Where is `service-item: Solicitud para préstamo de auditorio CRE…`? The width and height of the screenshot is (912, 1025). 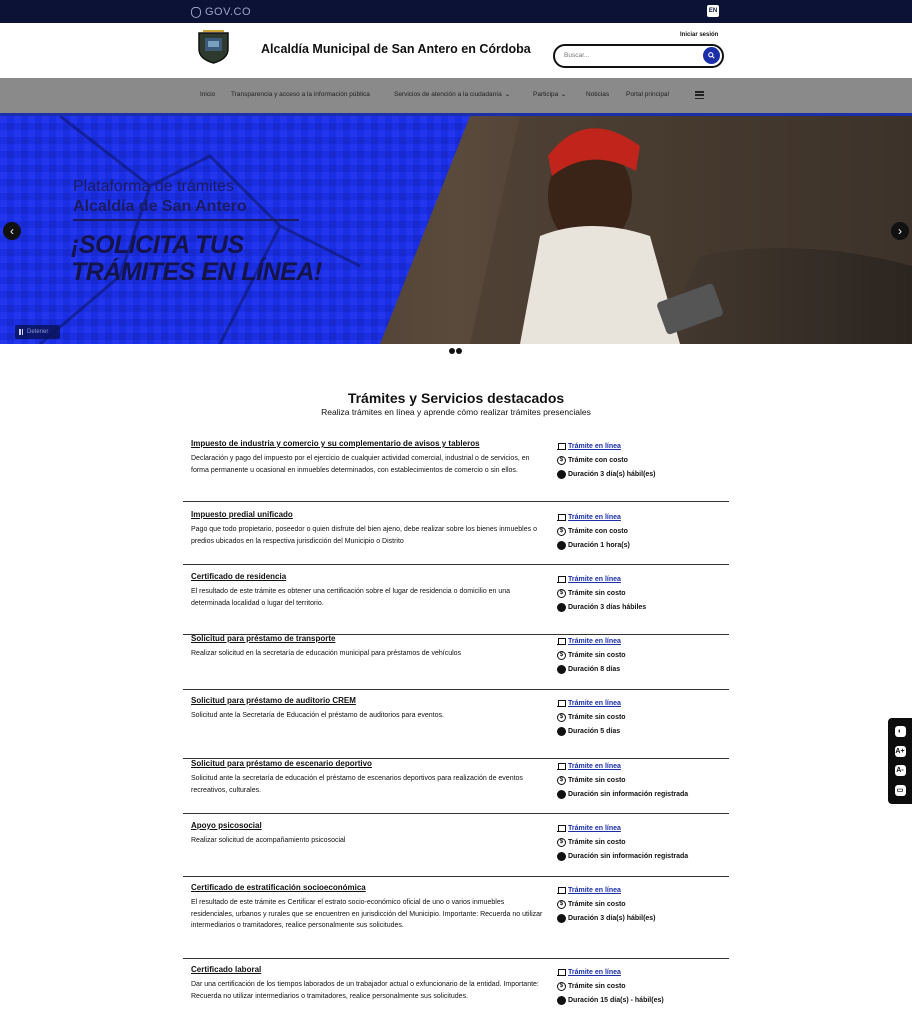 service-item: Solicitud para préstamo de auditorio CRE… is located at coordinates (456, 727).